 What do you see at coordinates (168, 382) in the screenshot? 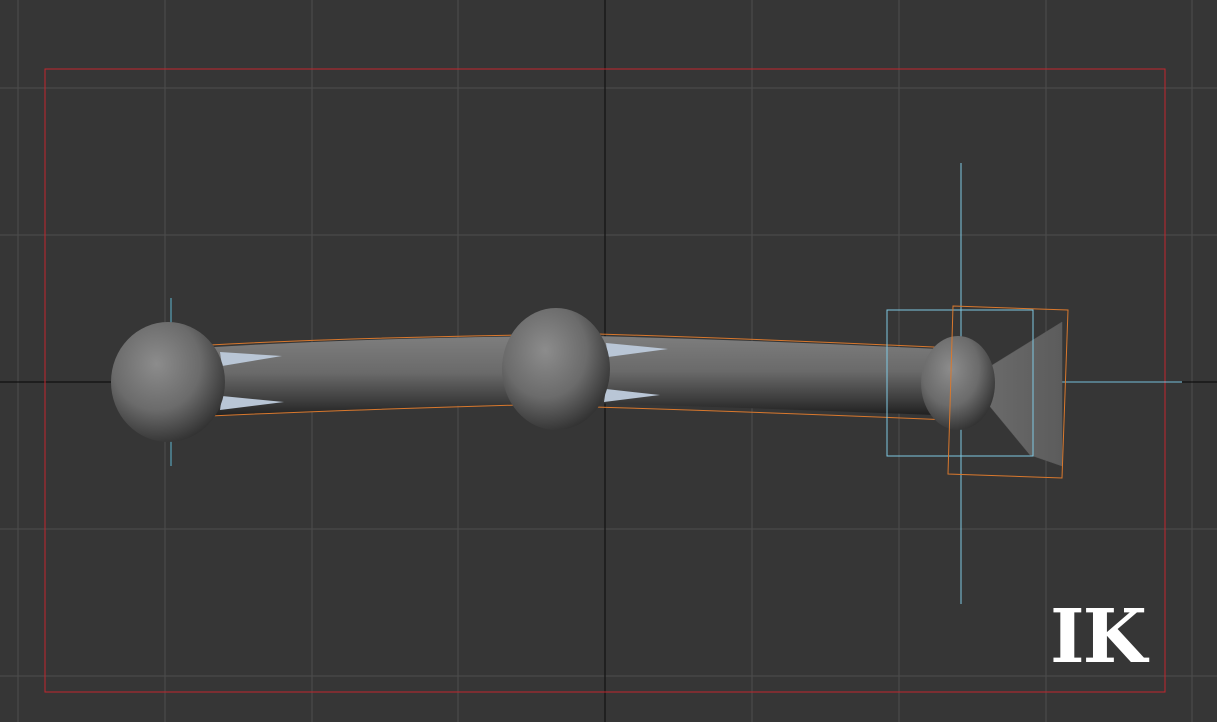
I see `joint-root` at bounding box center [168, 382].